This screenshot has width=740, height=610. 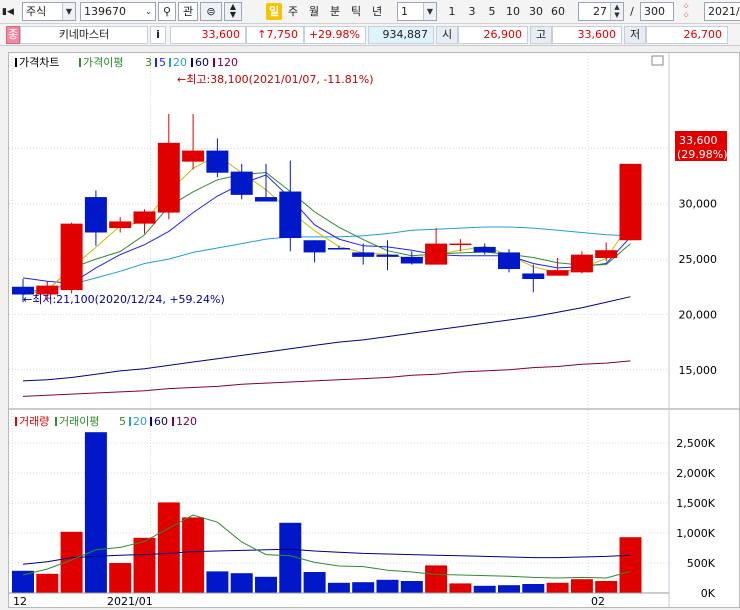 What do you see at coordinates (126, 62) in the screenshot?
I see `price-legend: 가격차트 가격이평 3 5 20 60 120` at bounding box center [126, 62].